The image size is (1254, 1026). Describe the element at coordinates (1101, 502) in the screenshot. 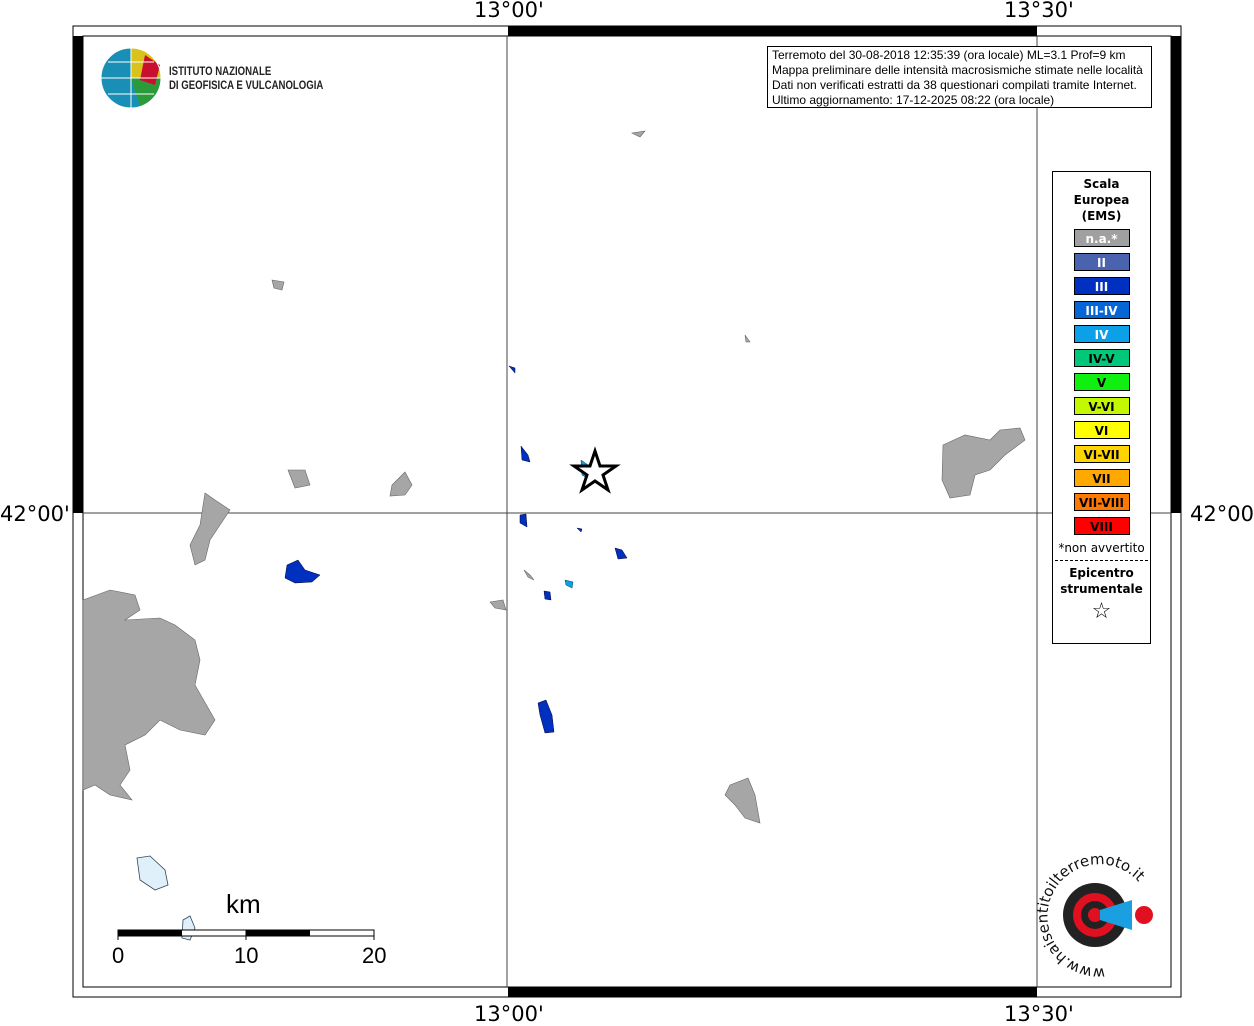

I see `legend-swatch-viiviii: VII-VIII` at that location.